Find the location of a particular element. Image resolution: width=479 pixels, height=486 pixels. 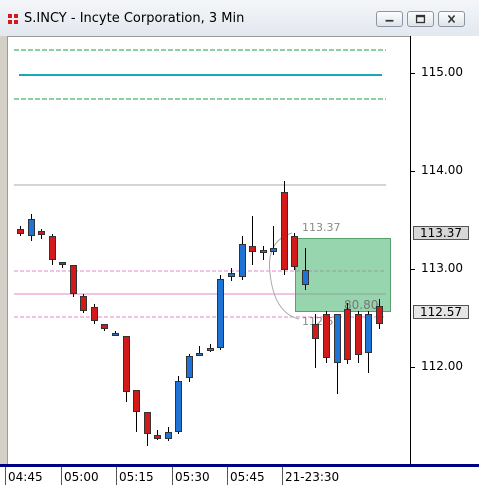

x-tick-label: 04:45 is located at coordinates (25, 477).